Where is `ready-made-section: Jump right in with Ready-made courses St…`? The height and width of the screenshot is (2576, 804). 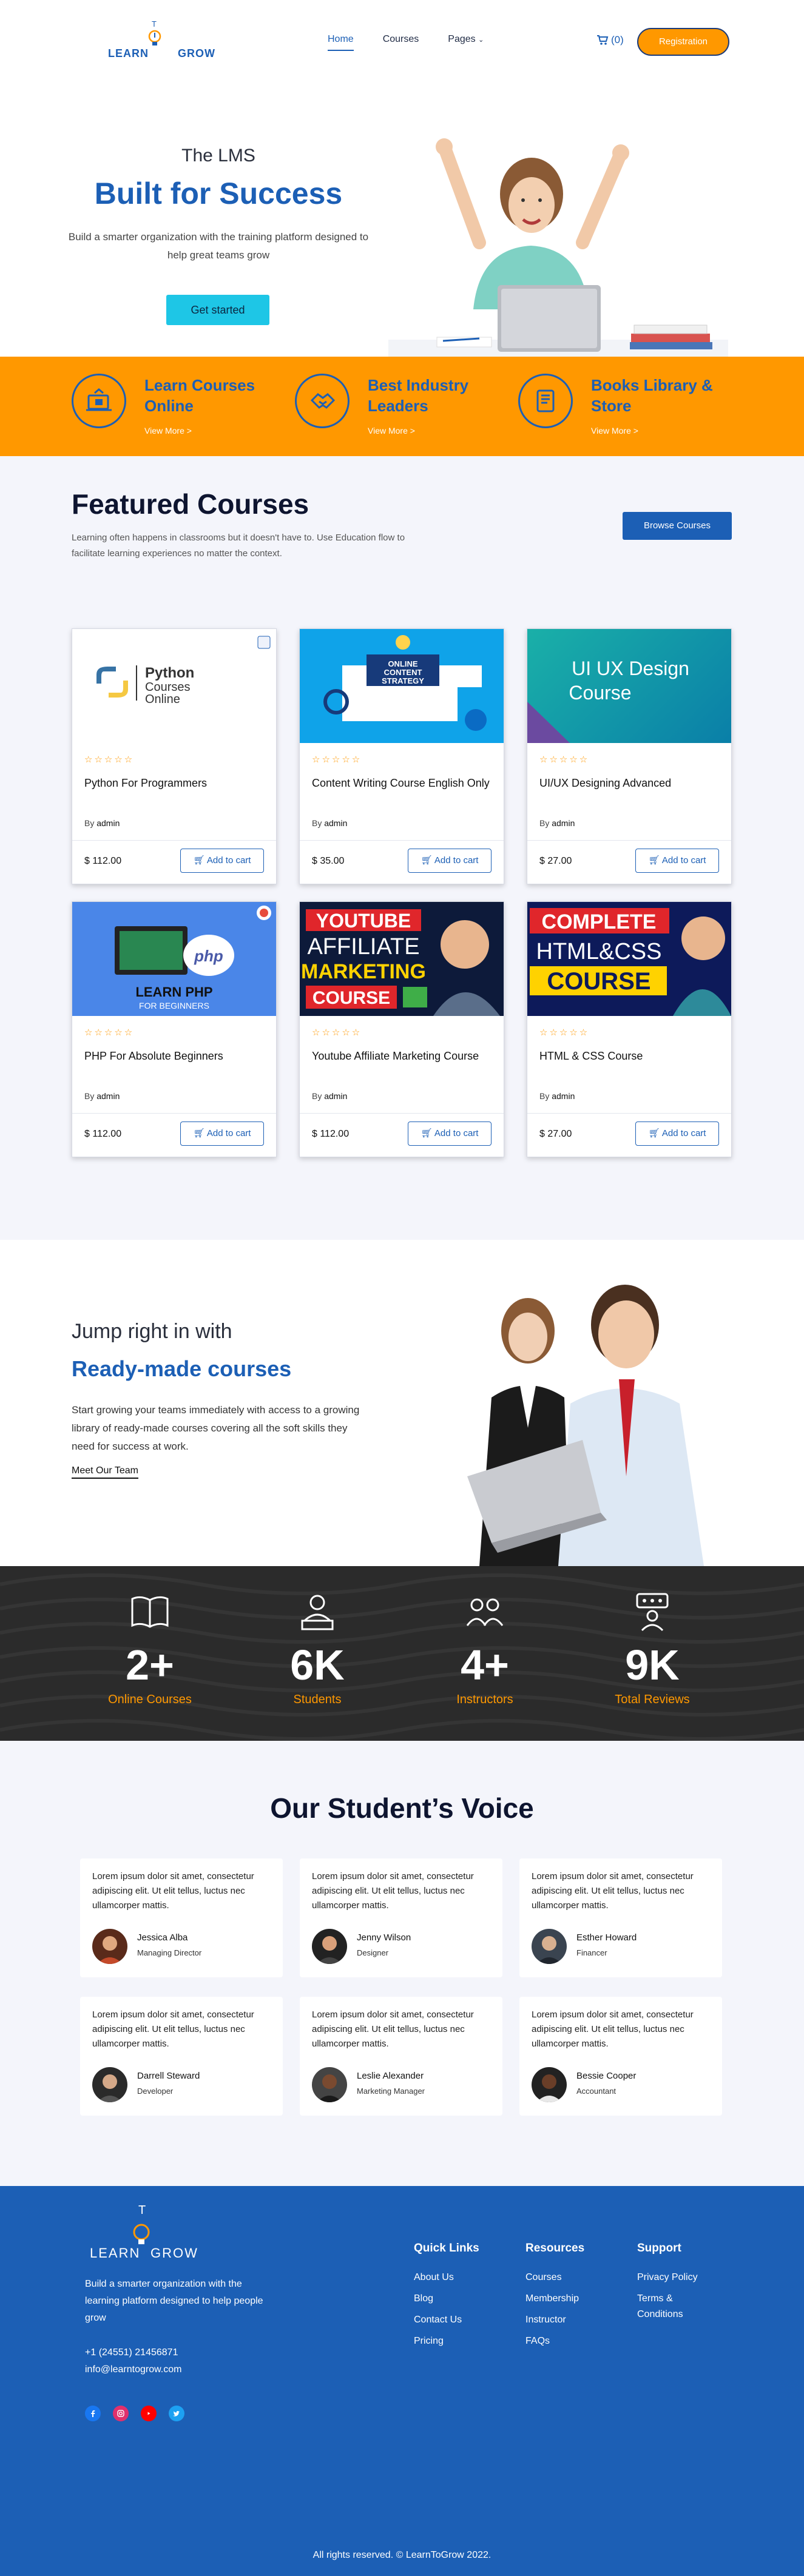
ready-made-section: Jump right in with Ready-made courses St… is located at coordinates (402, 1403).